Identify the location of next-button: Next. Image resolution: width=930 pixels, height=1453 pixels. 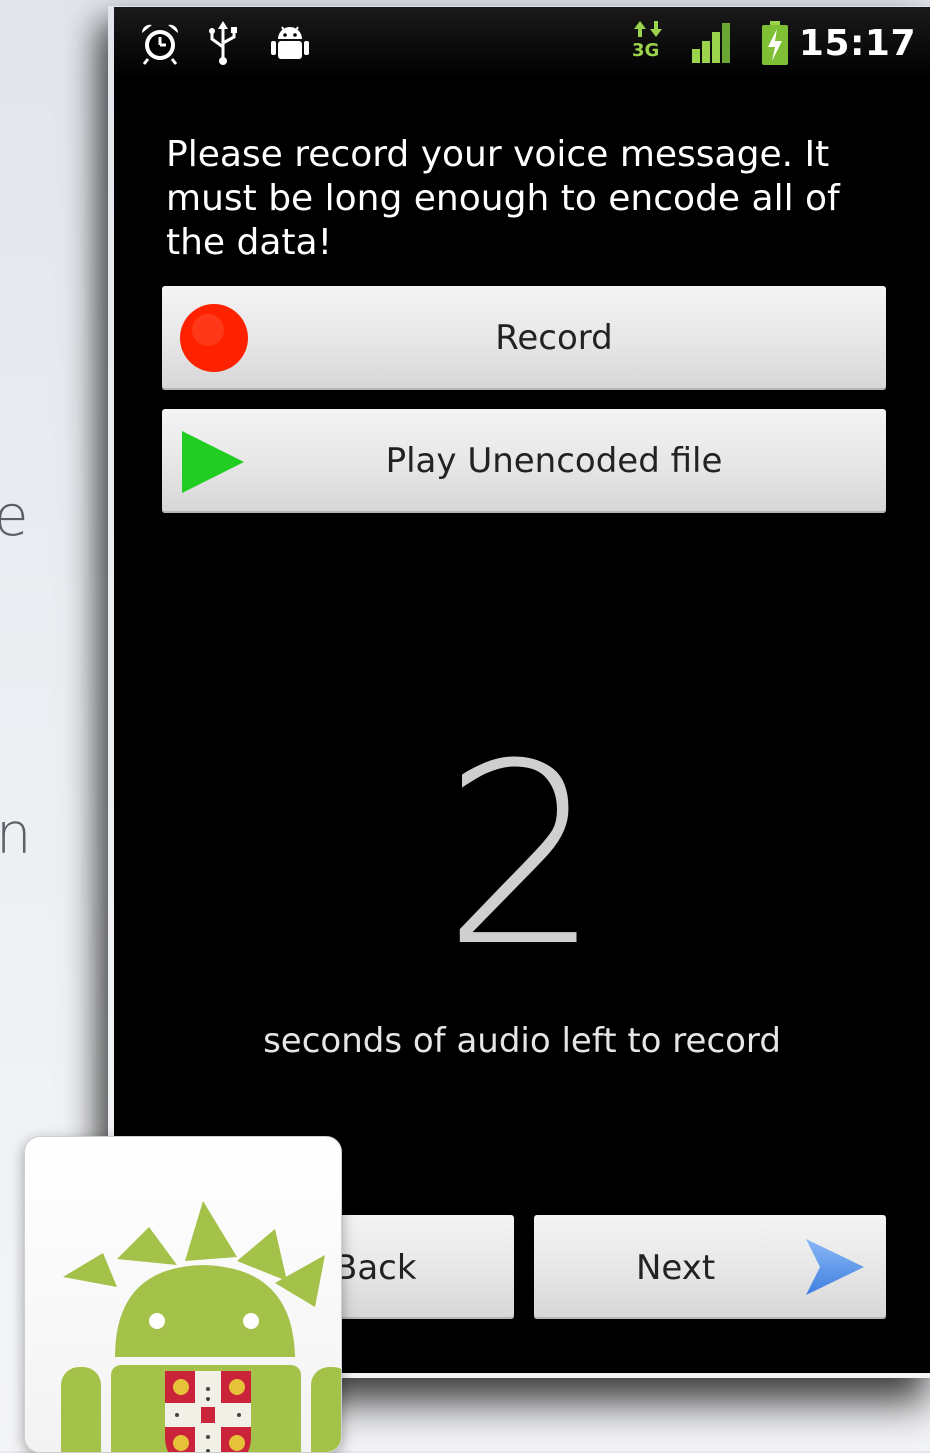
(710, 1267).